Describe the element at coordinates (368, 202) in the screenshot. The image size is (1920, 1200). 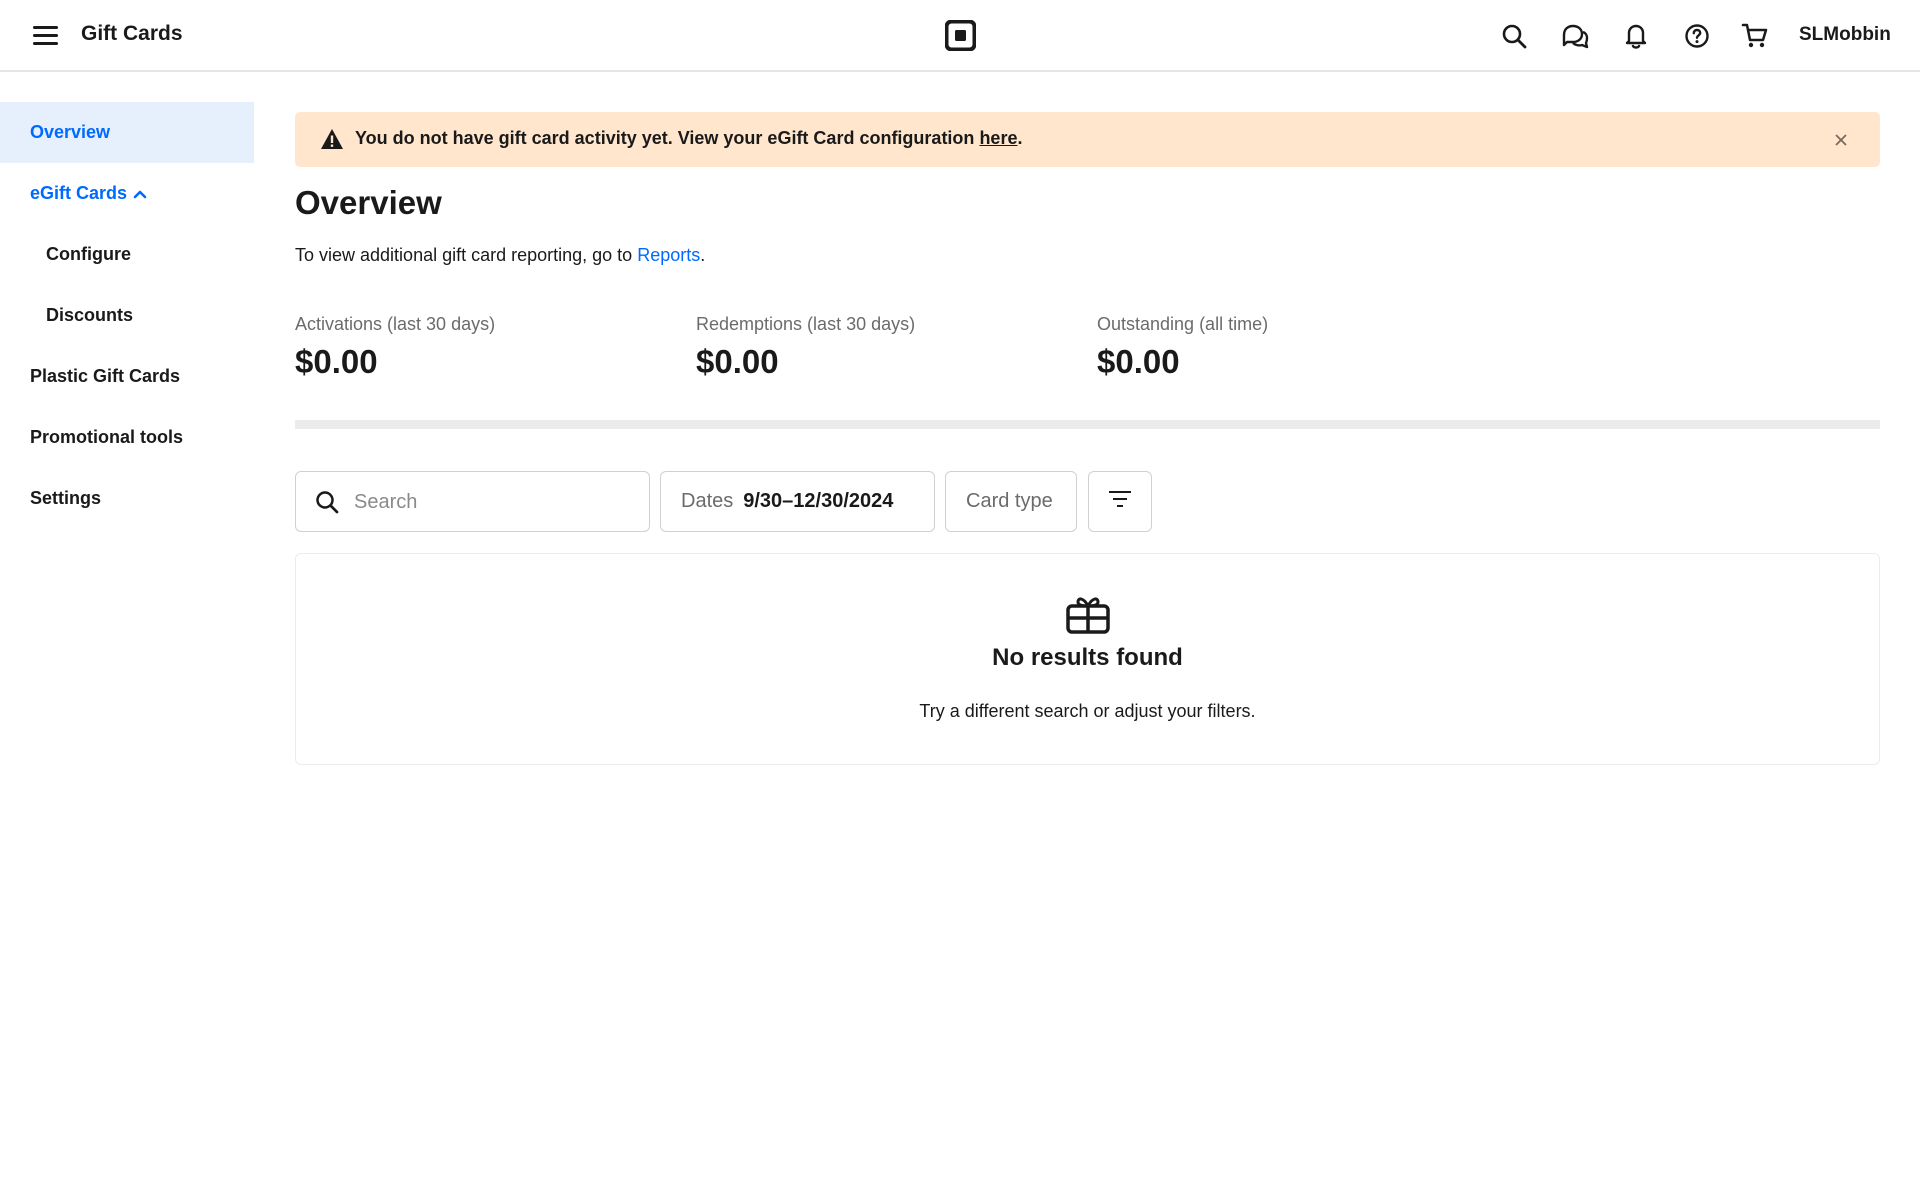
I see `page-title: Overview` at that location.